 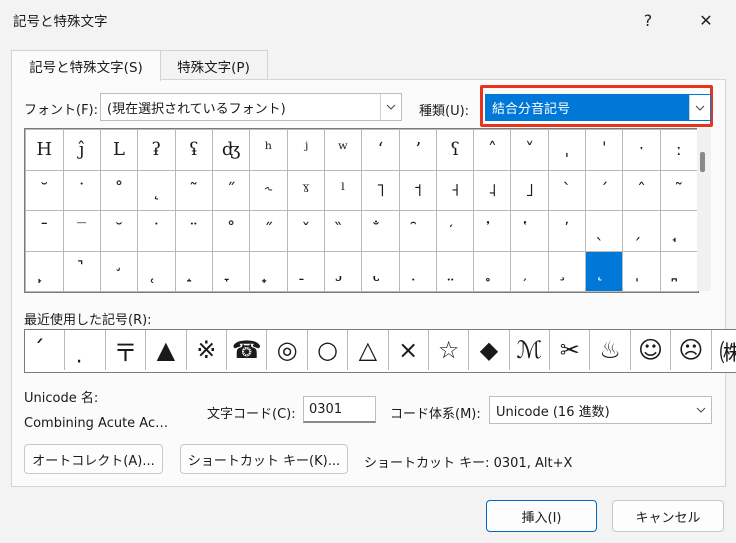 What do you see at coordinates (251, 107) in the screenshot?
I see `font-dropdown: (現在選択されているフォント)` at bounding box center [251, 107].